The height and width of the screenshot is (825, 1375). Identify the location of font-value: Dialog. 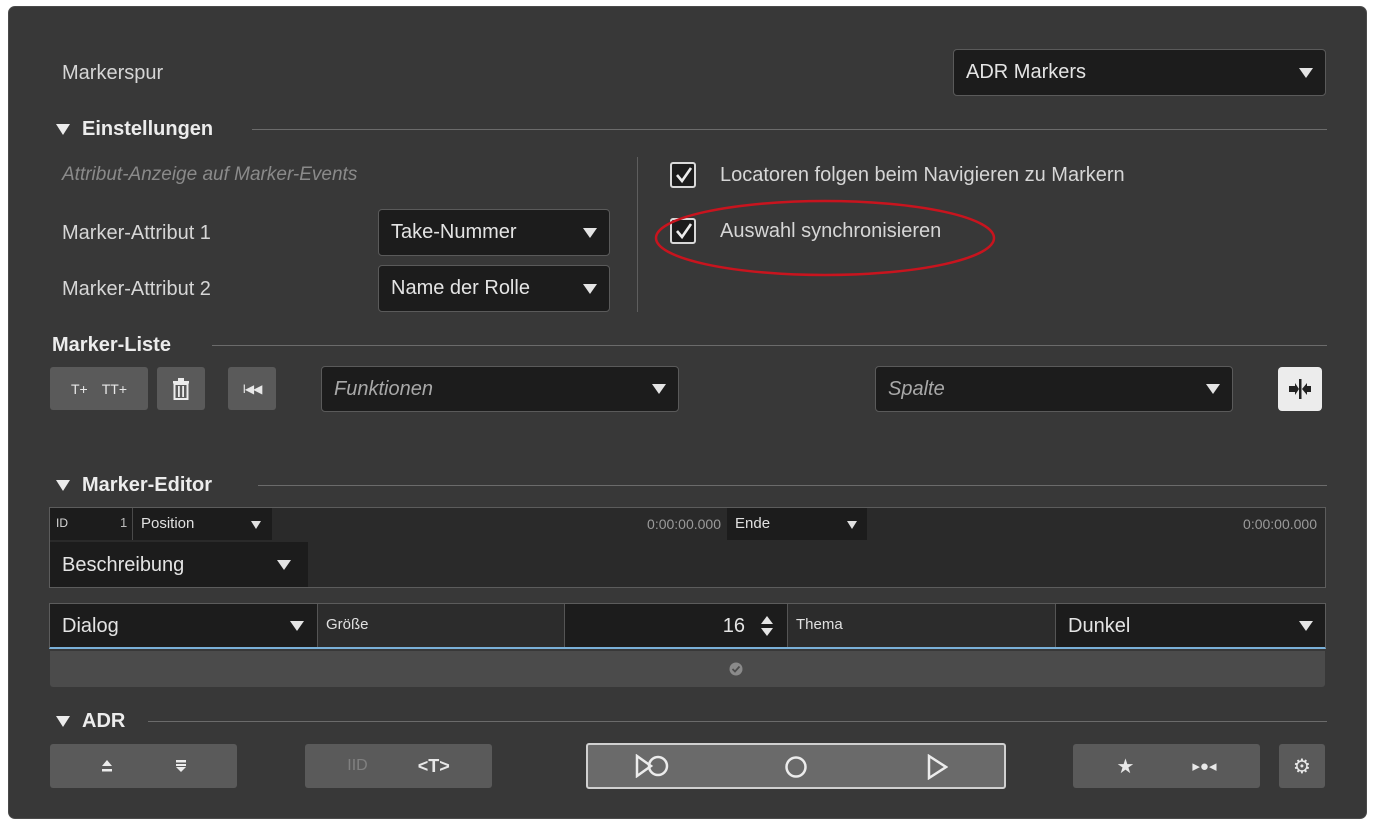
(90, 626).